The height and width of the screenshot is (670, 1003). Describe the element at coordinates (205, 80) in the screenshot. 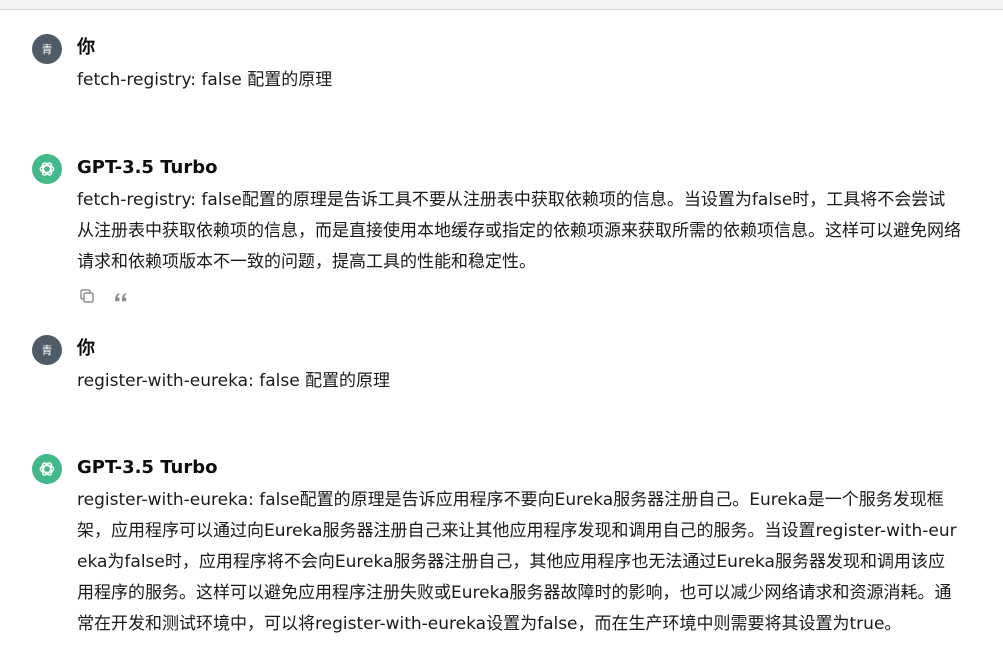

I see `message-text: fetch-registry: false 配置的原理` at that location.